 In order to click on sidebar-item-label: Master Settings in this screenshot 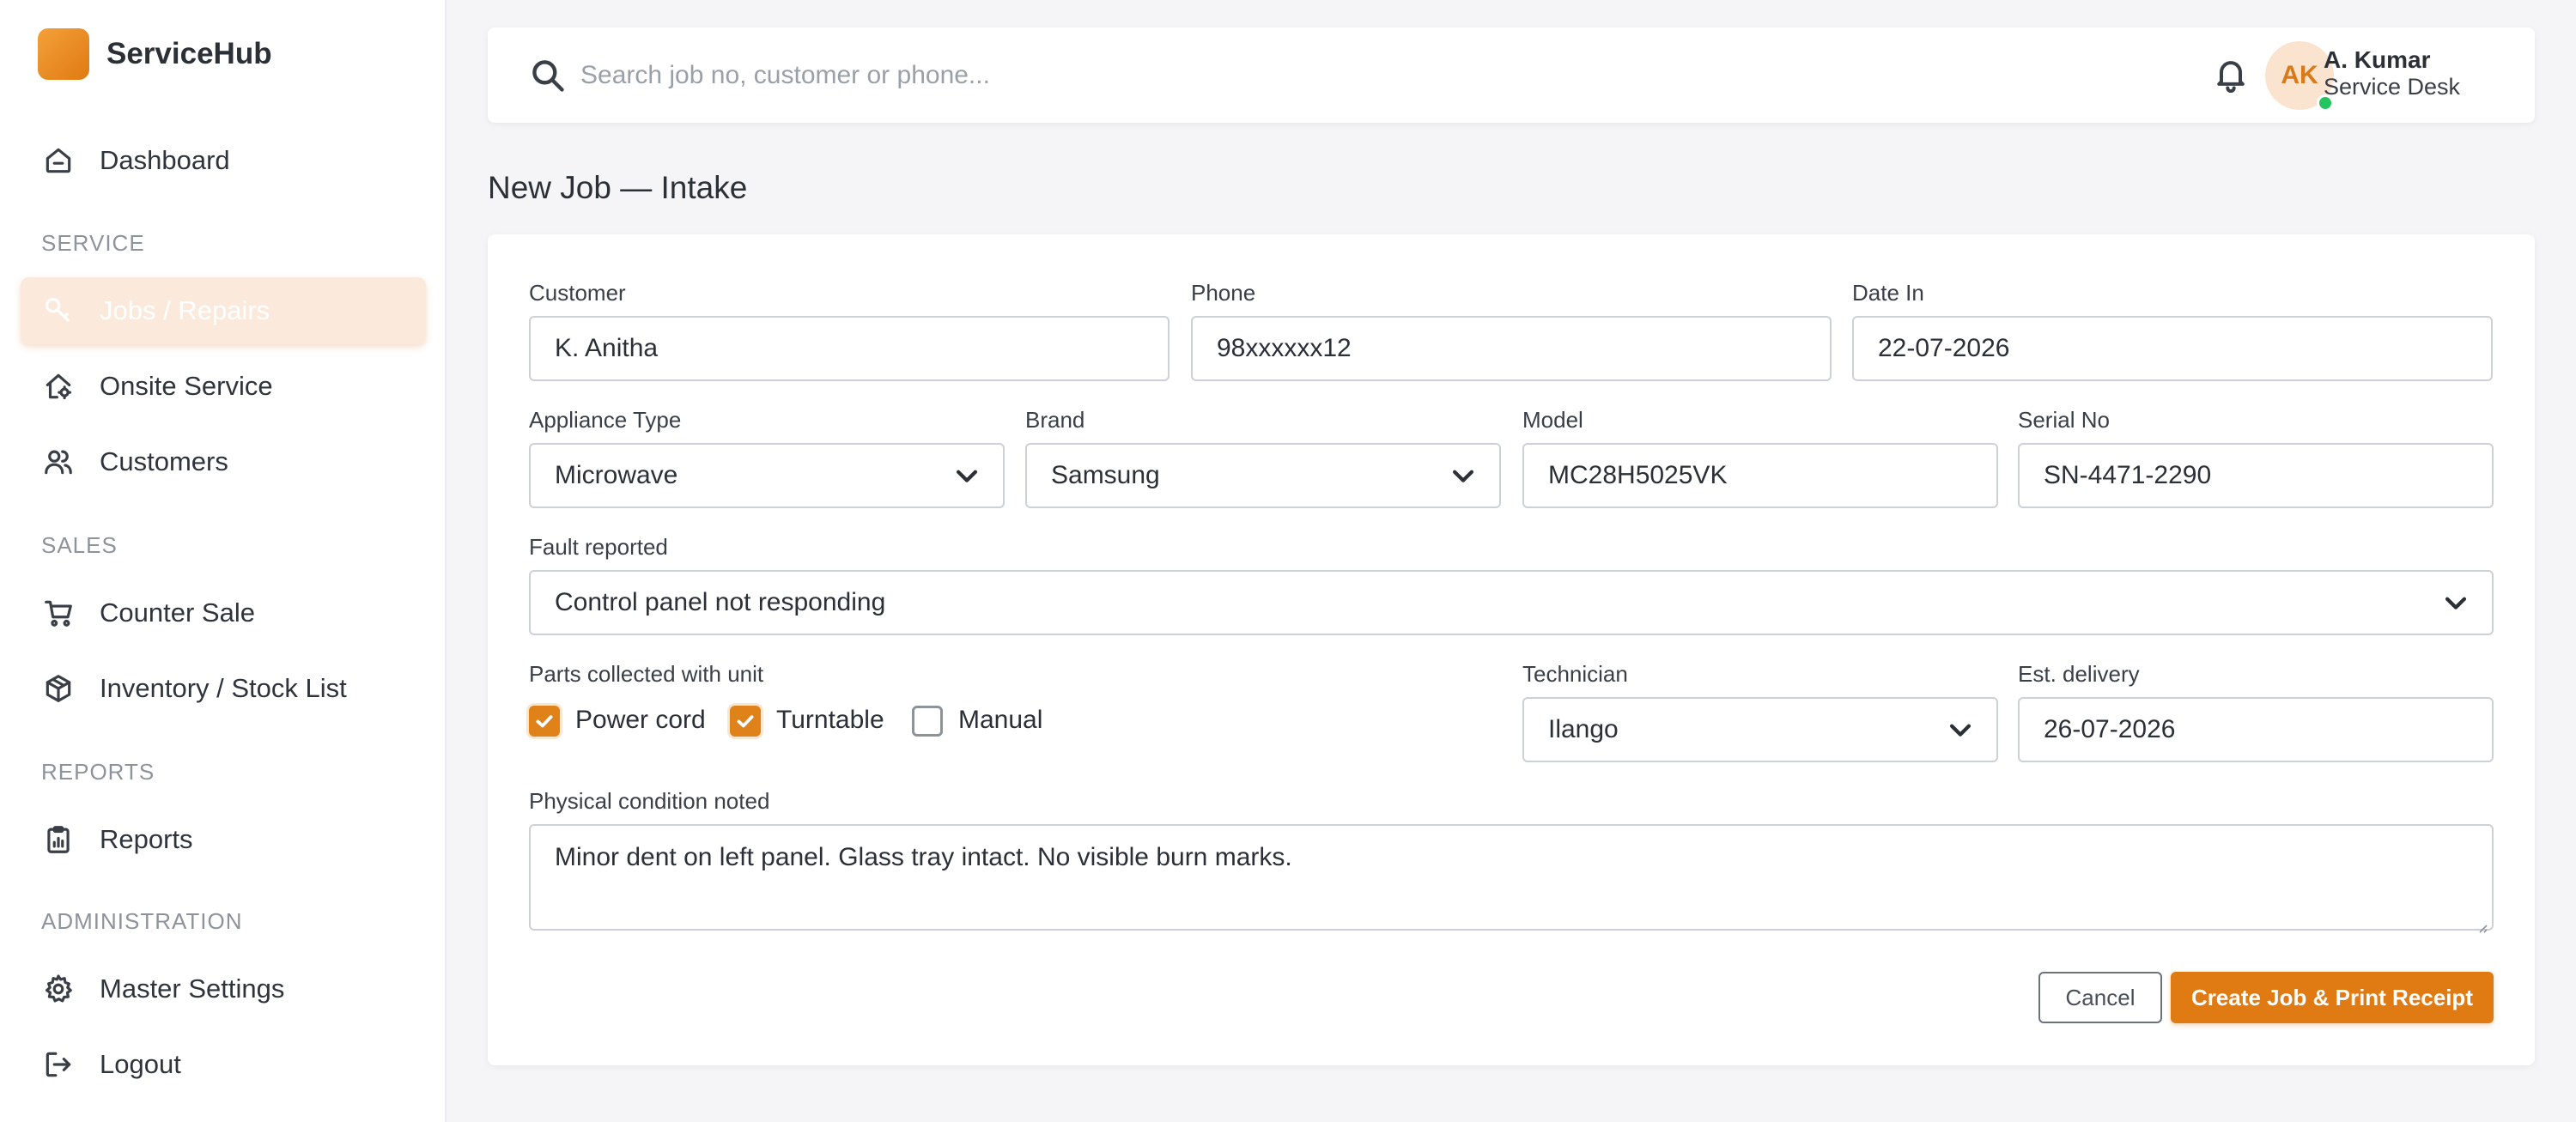, I will do `click(192, 988)`.